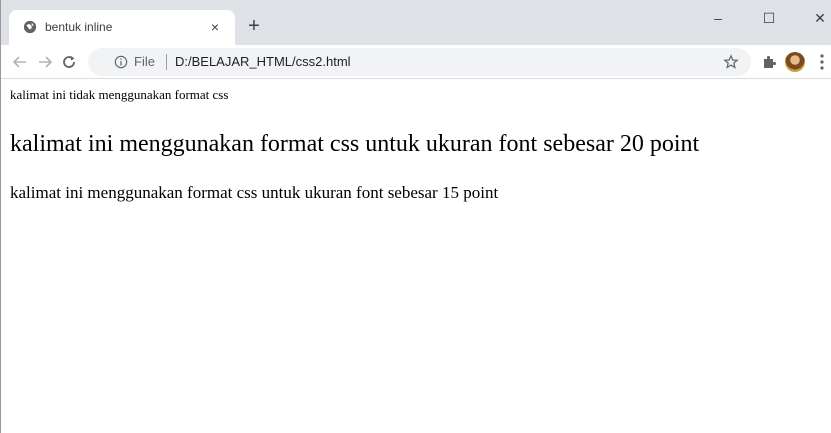 This screenshot has height=433, width=831. What do you see at coordinates (144, 61) in the screenshot?
I see `scheme-label: File` at bounding box center [144, 61].